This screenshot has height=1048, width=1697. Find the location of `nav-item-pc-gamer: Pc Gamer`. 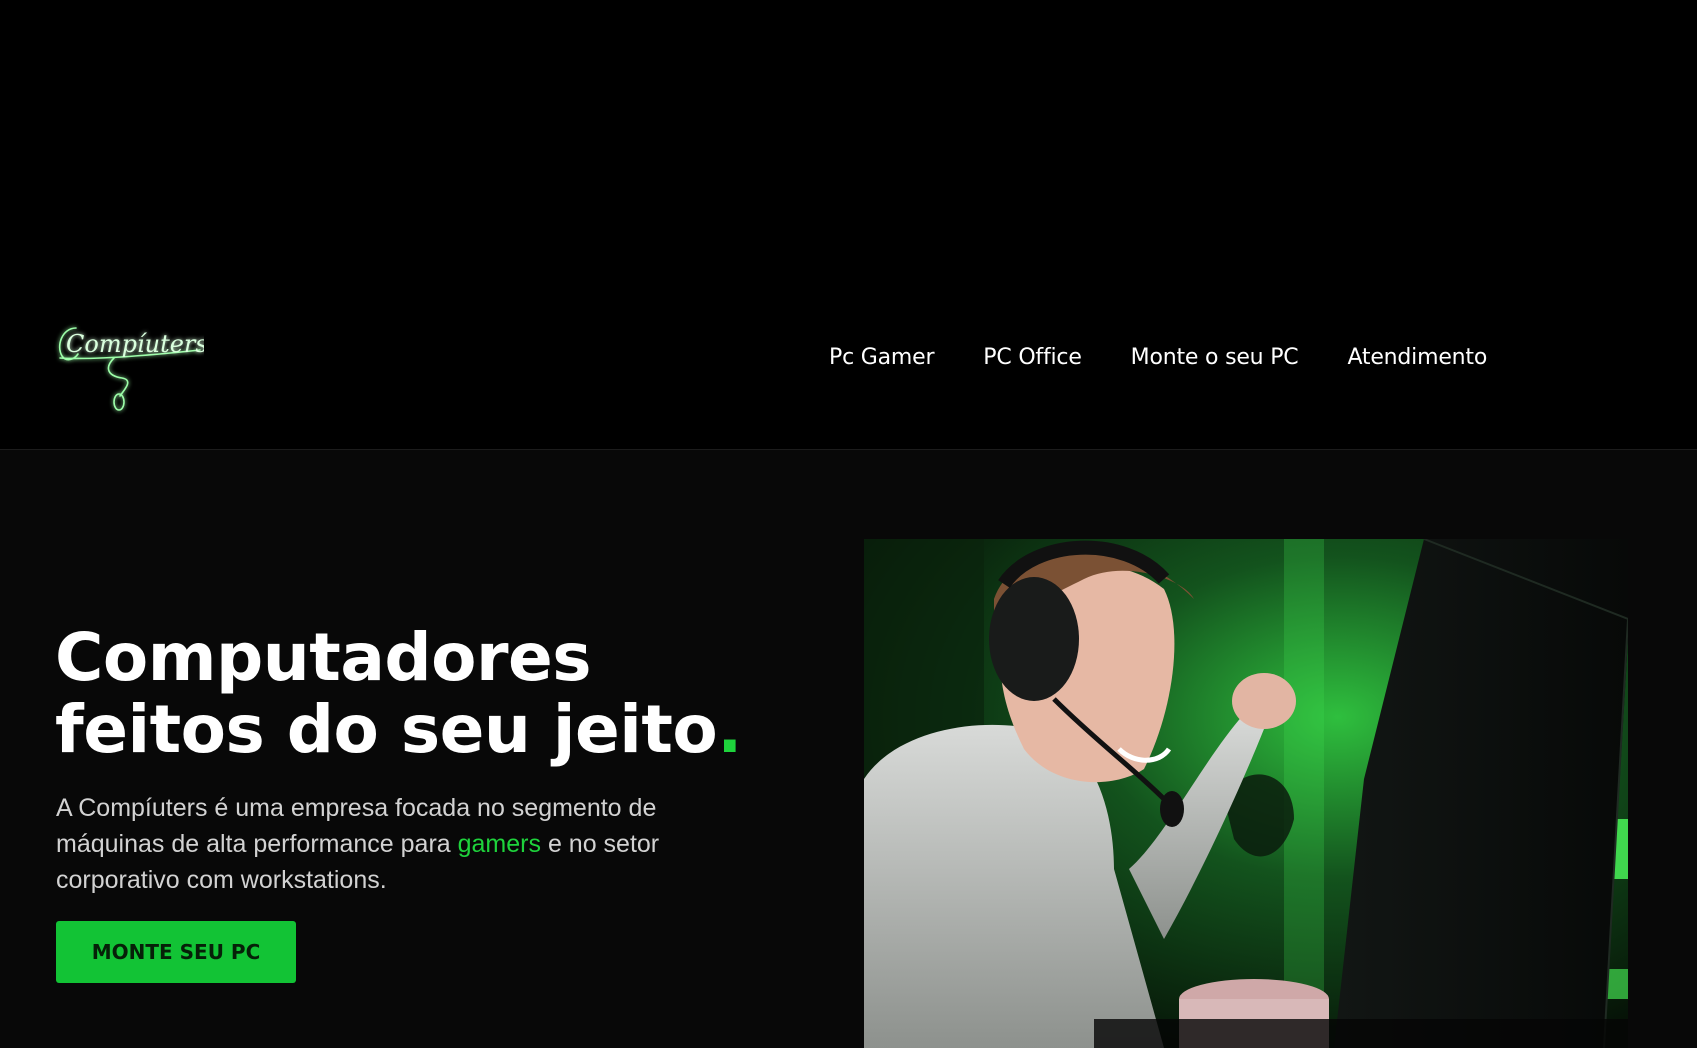

nav-item-pc-gamer: Pc Gamer is located at coordinates (881, 357).